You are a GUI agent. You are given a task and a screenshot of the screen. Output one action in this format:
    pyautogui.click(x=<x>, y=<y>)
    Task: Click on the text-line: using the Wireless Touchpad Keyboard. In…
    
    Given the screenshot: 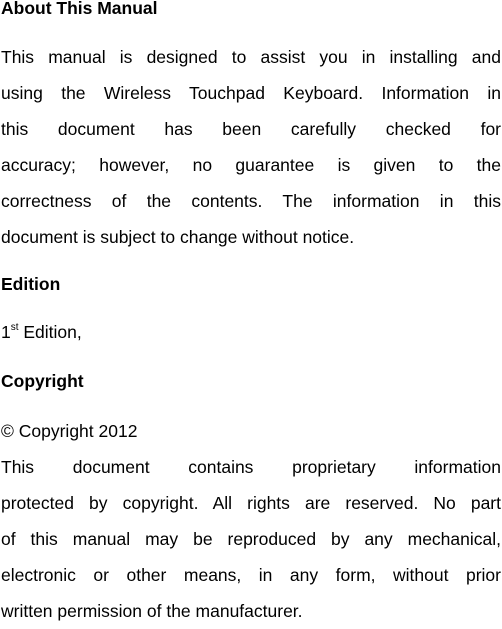 What is the action you would take?
    pyautogui.click(x=251, y=93)
    